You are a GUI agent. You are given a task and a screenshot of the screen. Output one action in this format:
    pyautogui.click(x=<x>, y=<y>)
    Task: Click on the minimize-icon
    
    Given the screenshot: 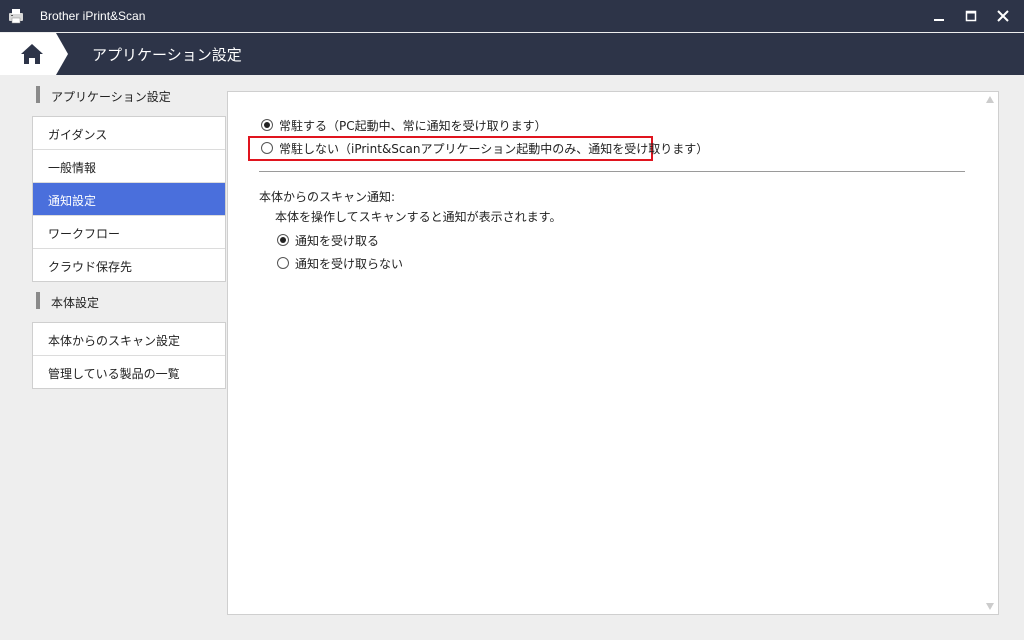 What is the action you would take?
    pyautogui.click(x=939, y=20)
    